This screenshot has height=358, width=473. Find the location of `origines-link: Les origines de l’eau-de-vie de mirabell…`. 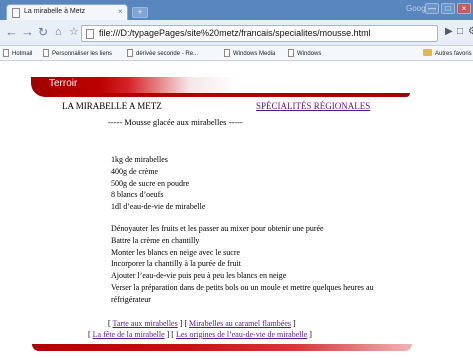

origines-link: Les origines de l’eau-de-vie de mirabell… is located at coordinates (241, 334).